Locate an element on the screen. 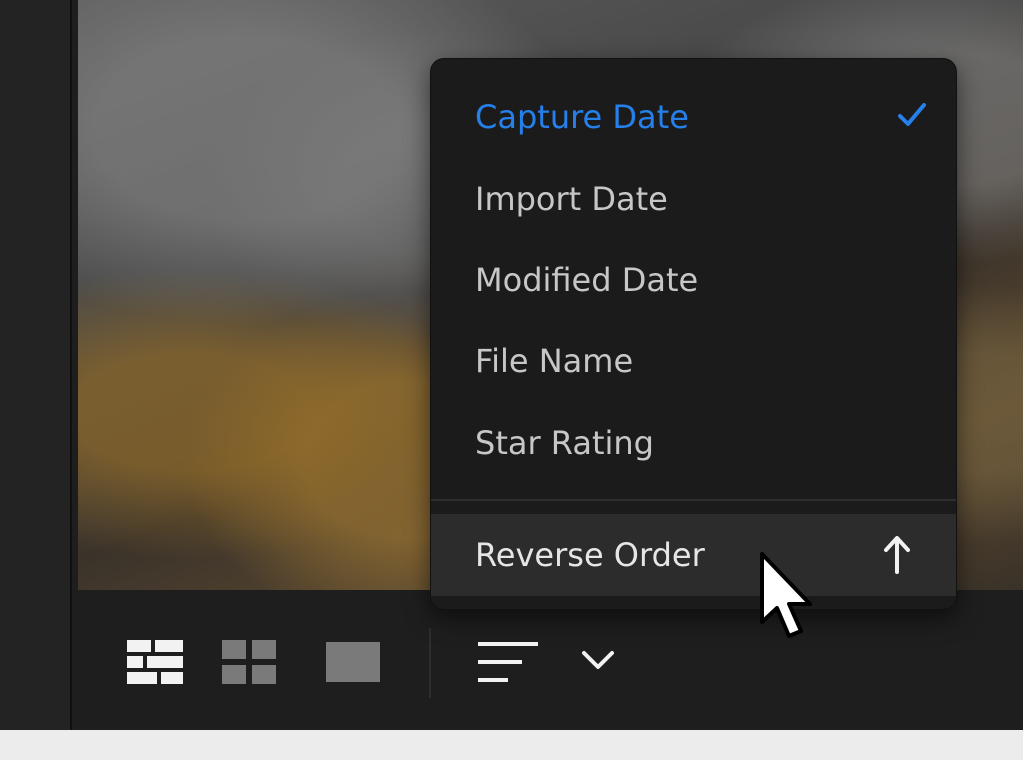 The height and width of the screenshot is (760, 1023). sort-dropdown-button is located at coordinates (598, 662).